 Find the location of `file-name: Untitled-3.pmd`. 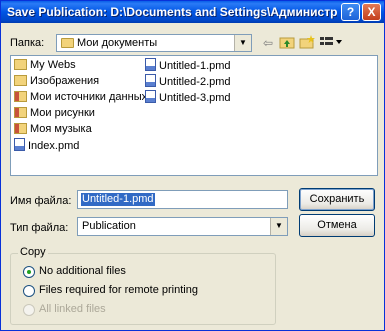

file-name: Untitled-3.pmd is located at coordinates (195, 98).